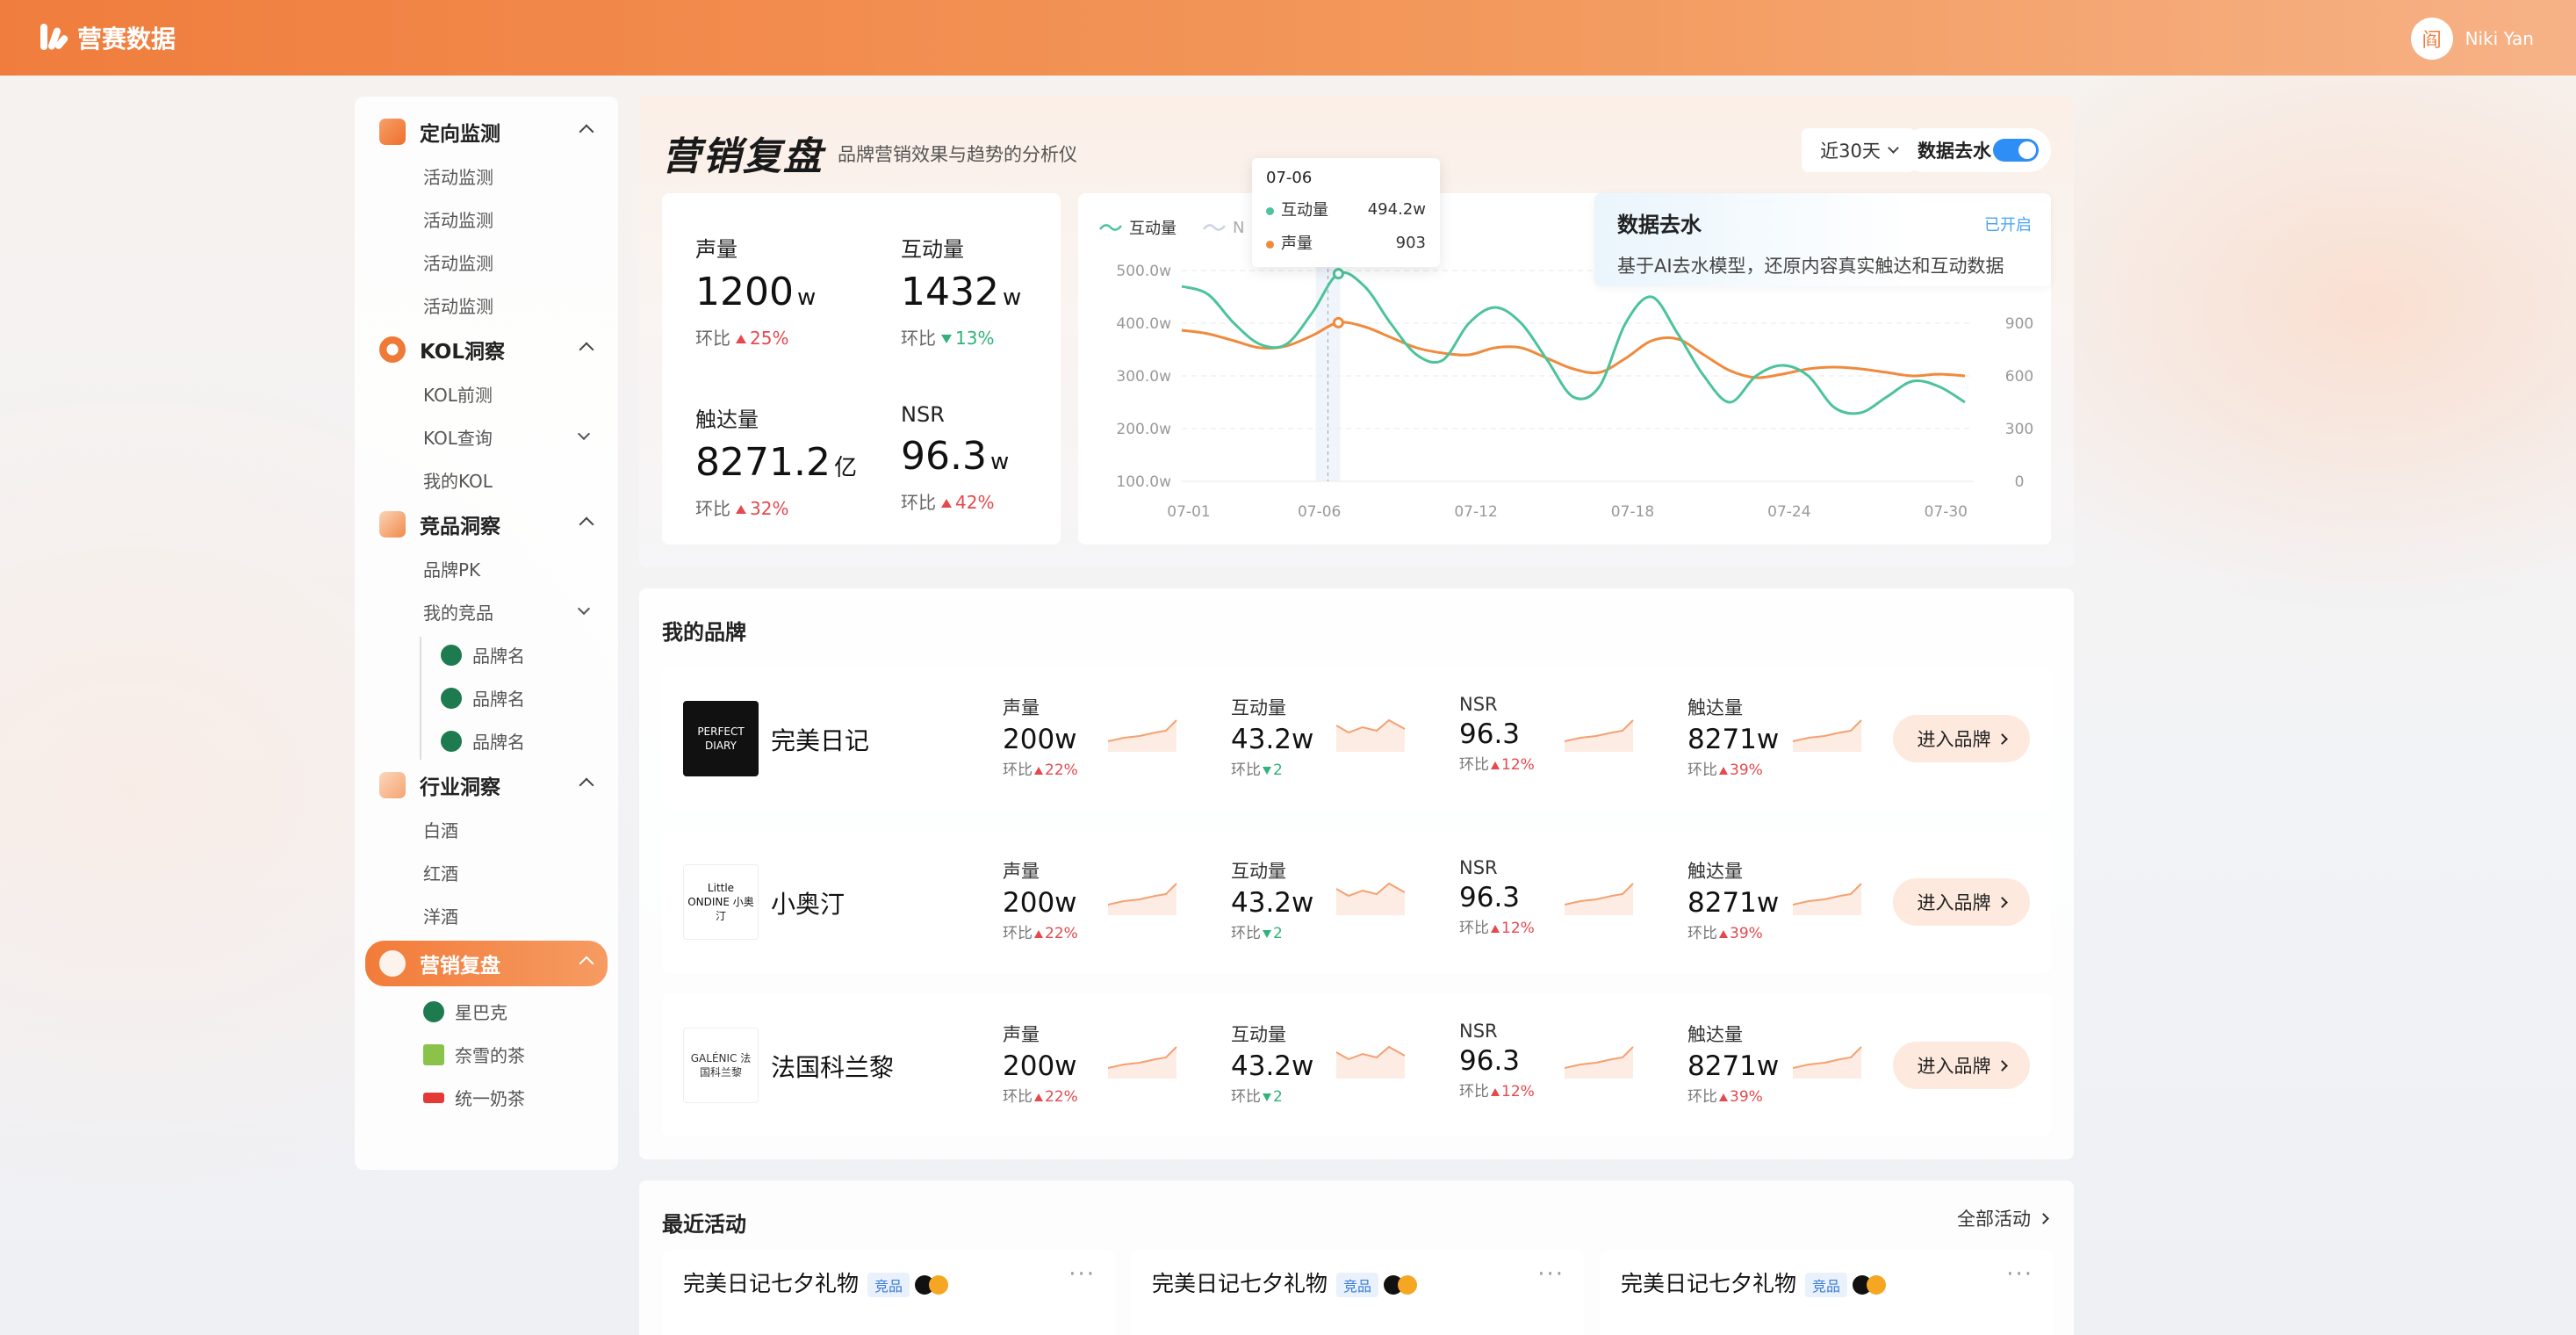 The width and height of the screenshot is (2576, 1335). Describe the element at coordinates (1788, 512) in the screenshot. I see `x-tick: 07-24` at that location.